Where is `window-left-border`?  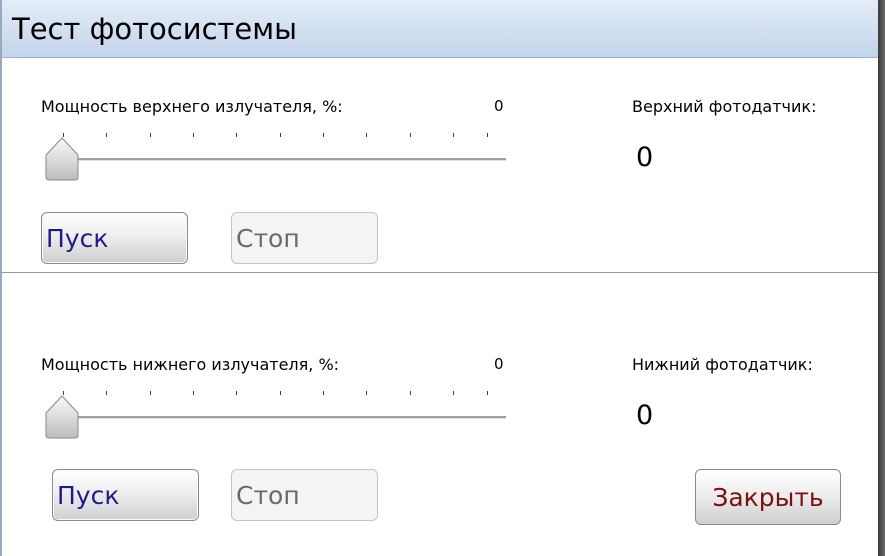
window-left-border is located at coordinates (1, 278).